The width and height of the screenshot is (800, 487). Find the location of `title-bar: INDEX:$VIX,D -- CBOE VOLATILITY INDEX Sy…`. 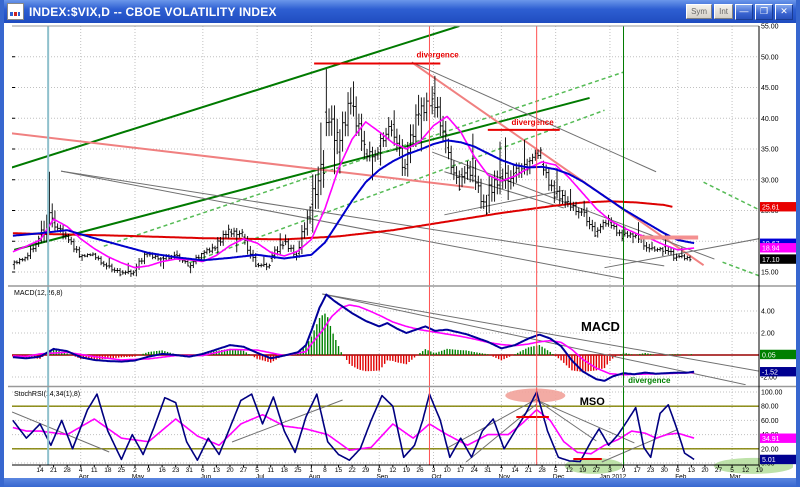

title-bar: INDEX:$VIX,D -- CBOE VOLATILITY INDEX Sy… is located at coordinates (400, 11).